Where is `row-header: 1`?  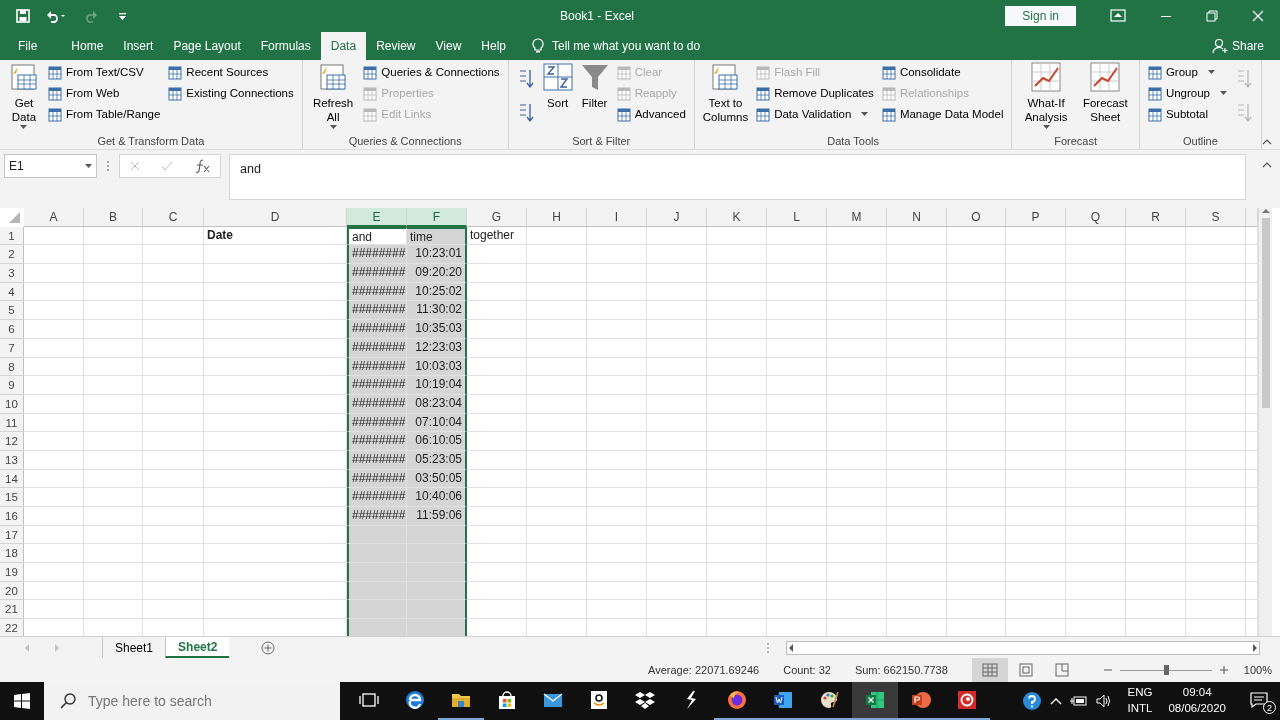
row-header: 1 is located at coordinates (12, 236).